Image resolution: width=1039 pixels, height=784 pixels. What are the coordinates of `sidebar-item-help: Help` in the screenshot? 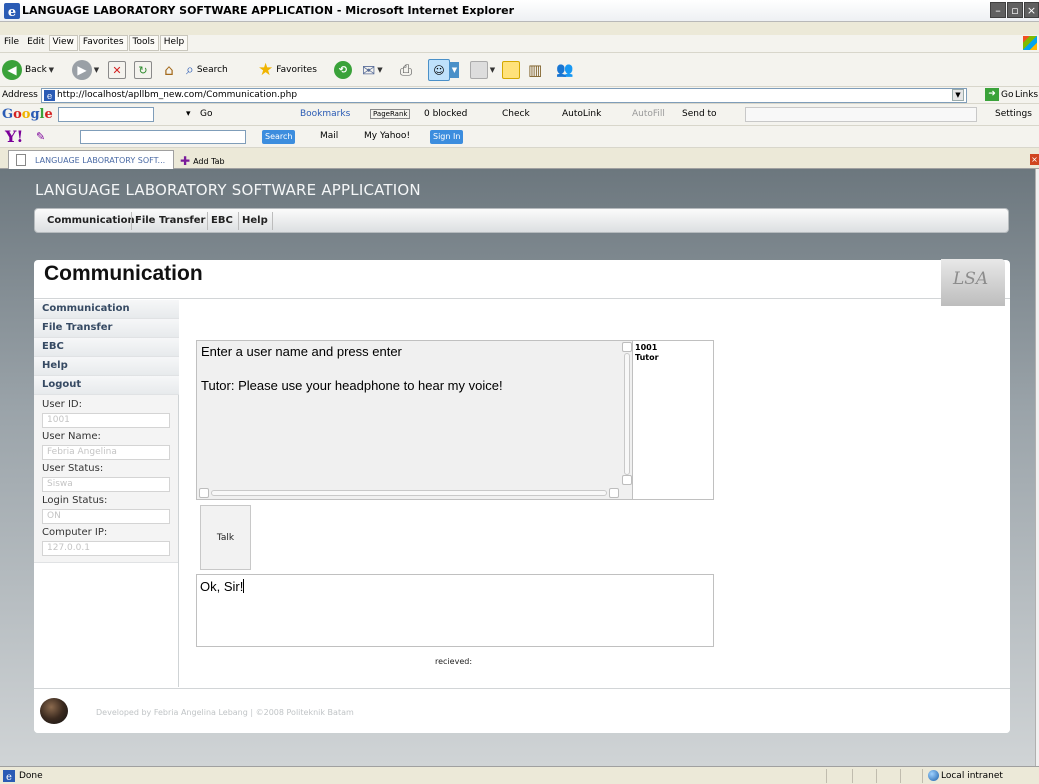 It's located at (106, 366).